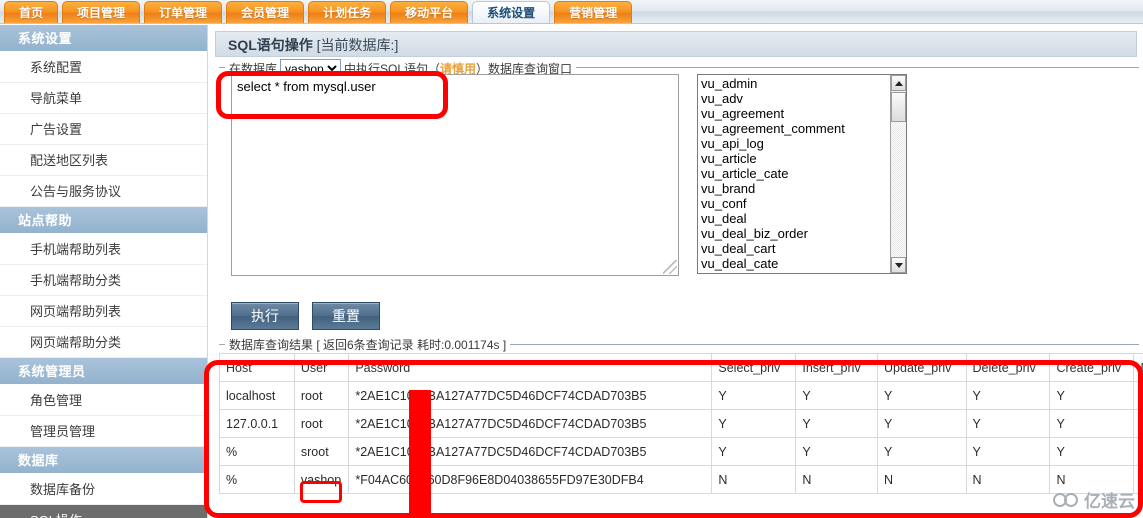  Describe the element at coordinates (103, 249) in the screenshot. I see `sidebar-item-1-0: 手机端帮助列表` at that location.